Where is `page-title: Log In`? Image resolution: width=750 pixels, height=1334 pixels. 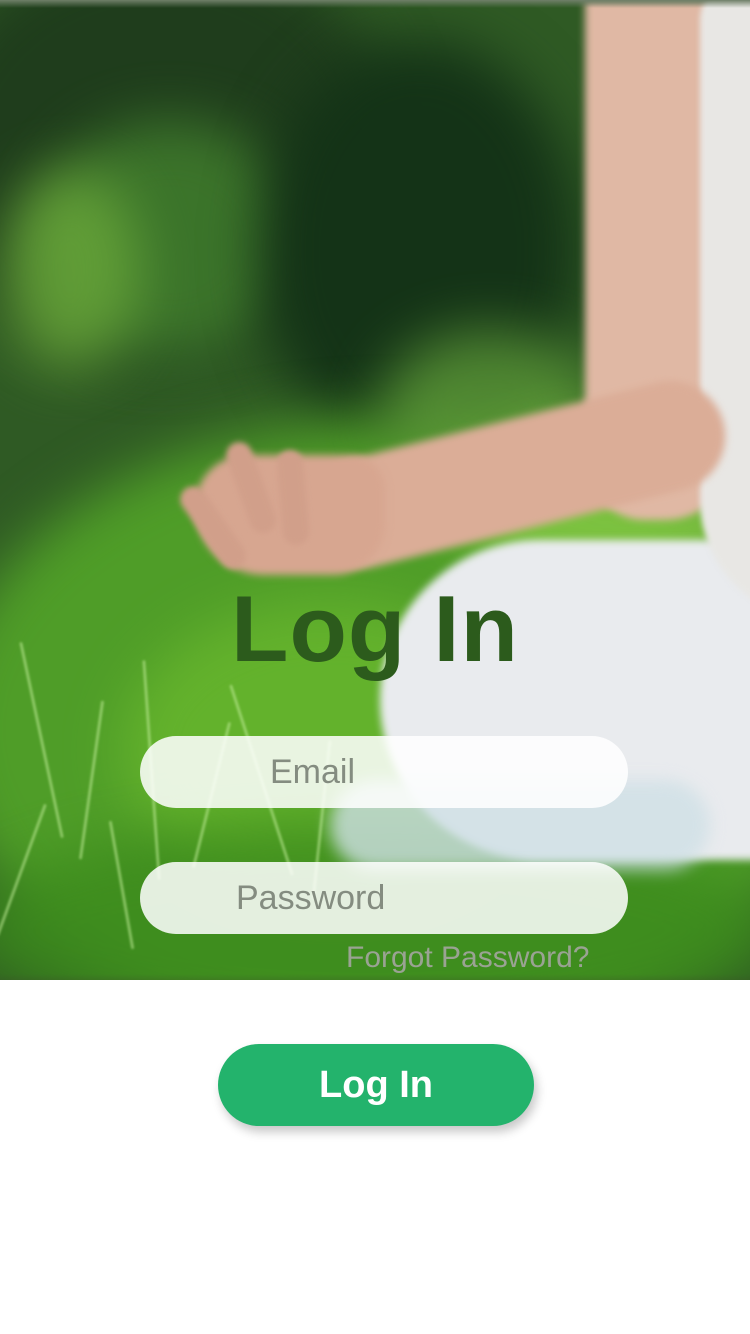 page-title: Log In is located at coordinates (375, 628).